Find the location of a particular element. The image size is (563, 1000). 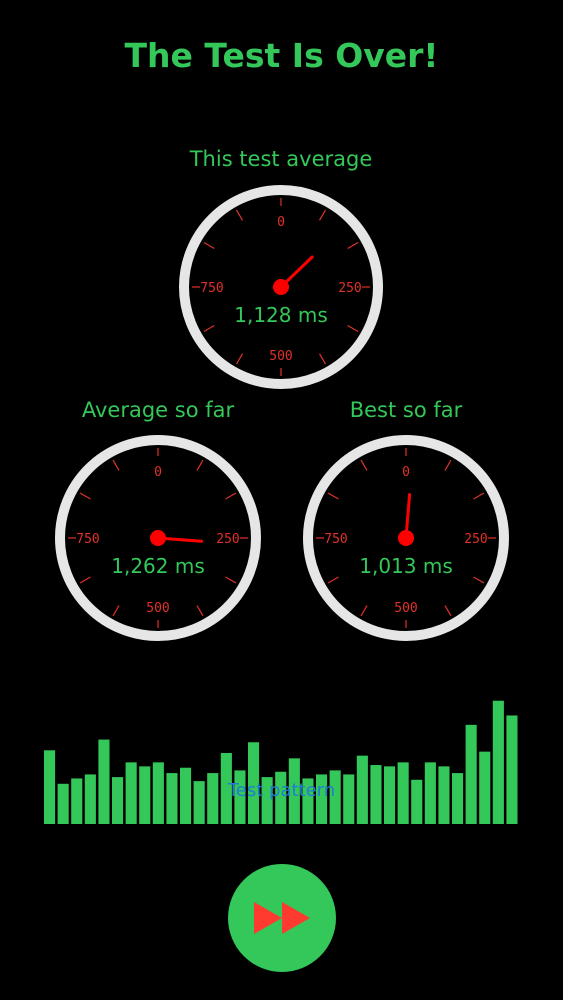

gauge-best-so-far: 0 250 500 750 1,013 ms is located at coordinates (406, 538).